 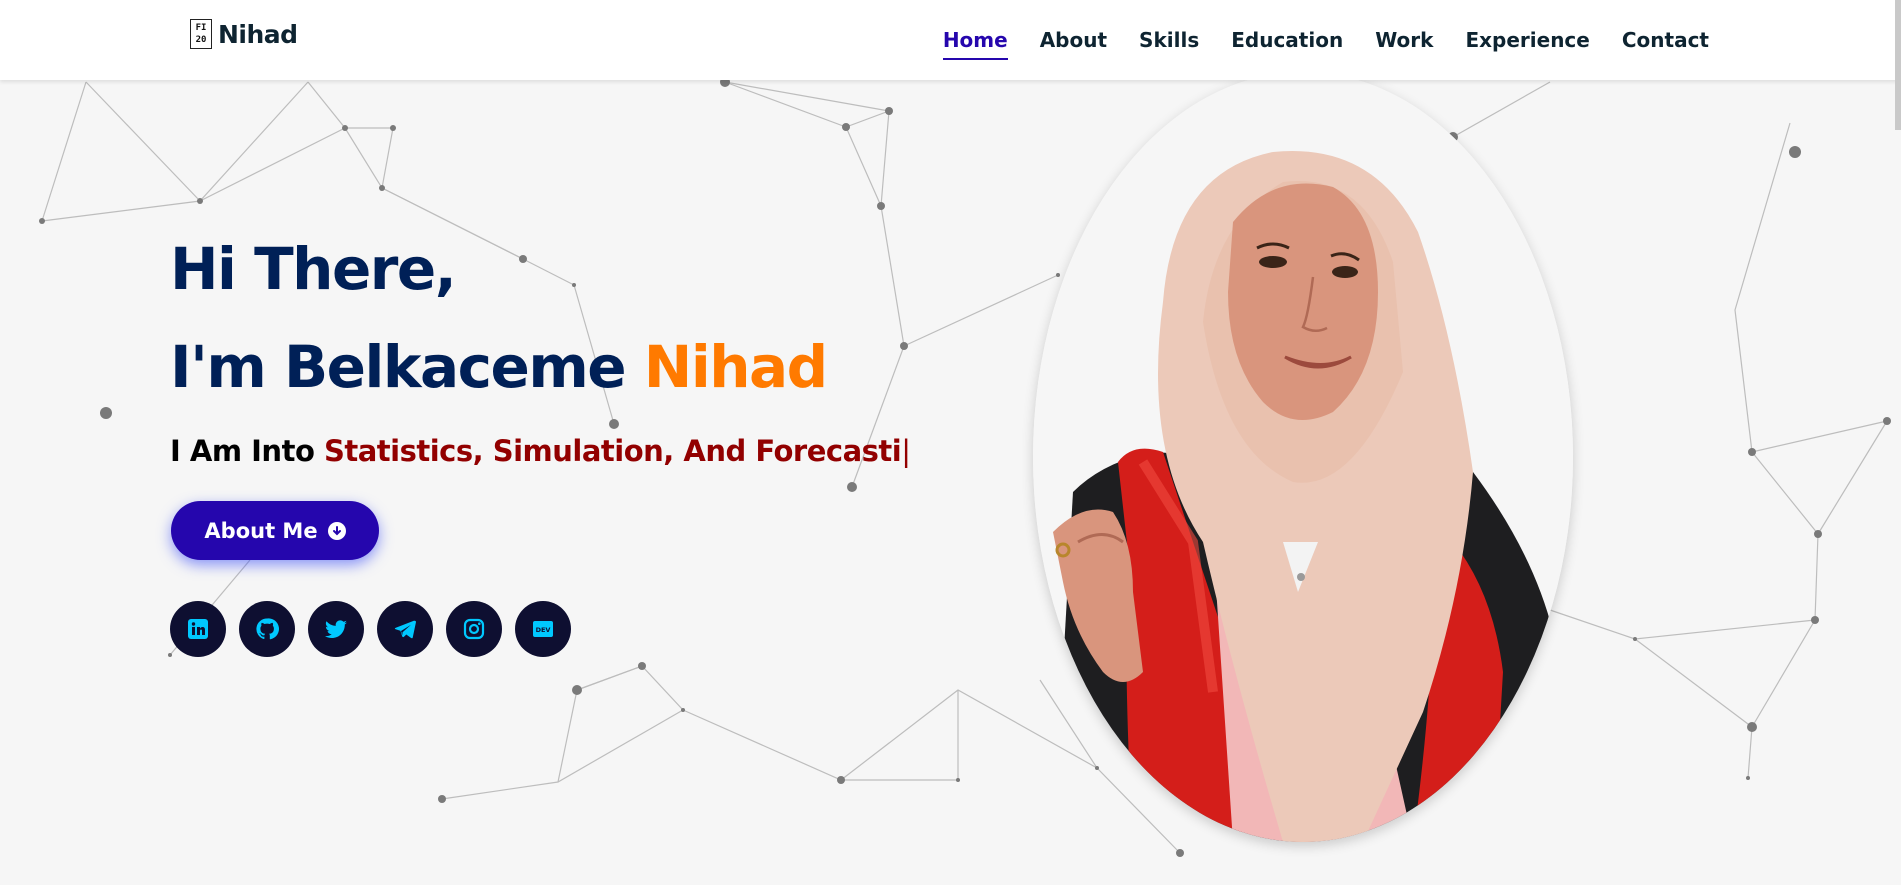 I want to click on nav-experience: Experience, so click(x=1527, y=40).